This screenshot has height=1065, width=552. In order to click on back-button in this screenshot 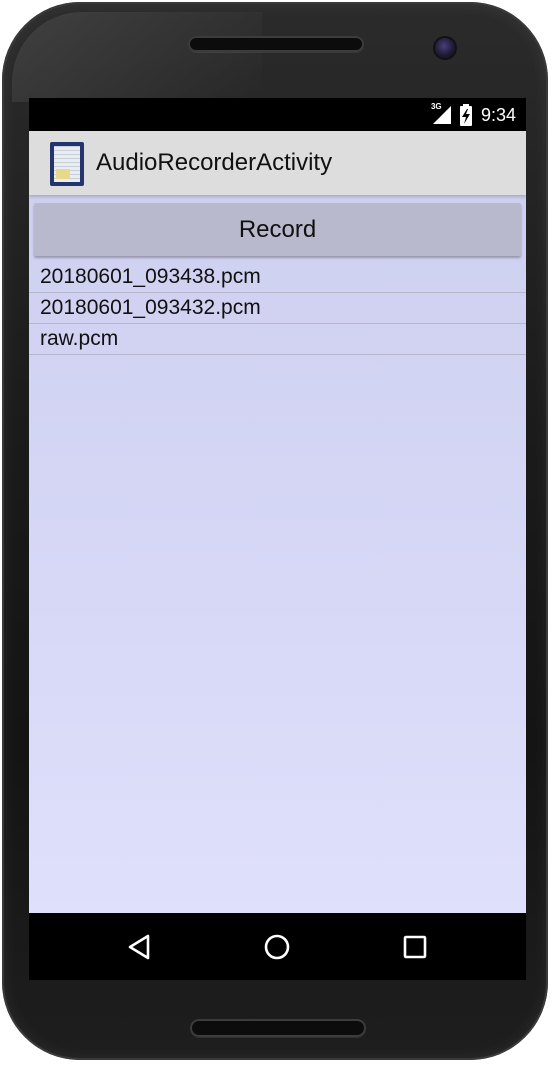, I will do `click(140, 947)`.